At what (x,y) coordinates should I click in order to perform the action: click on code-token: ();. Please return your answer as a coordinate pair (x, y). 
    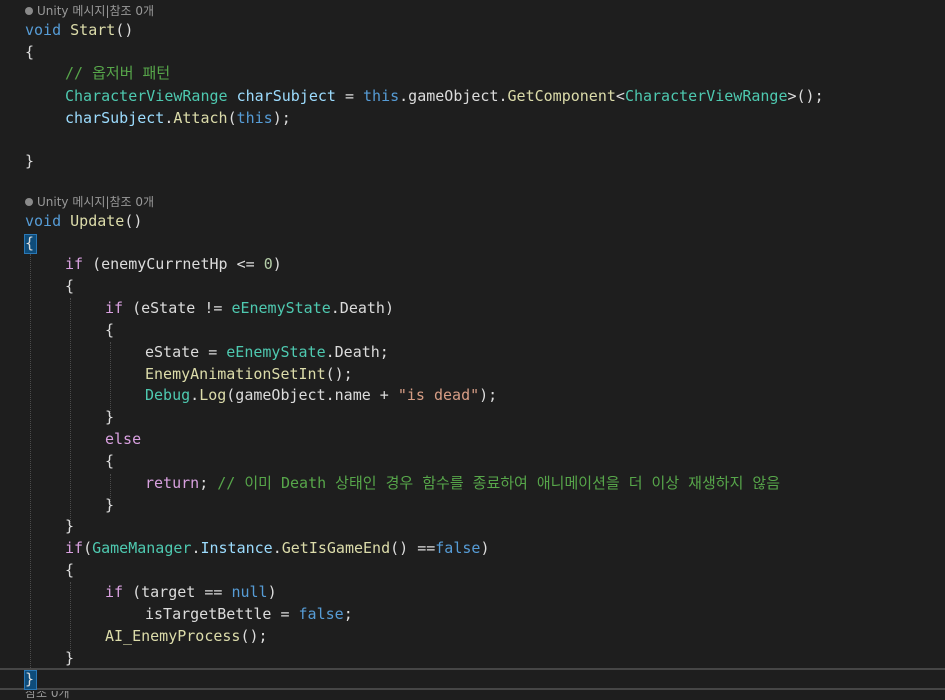
    Looking at the image, I should click on (339, 374).